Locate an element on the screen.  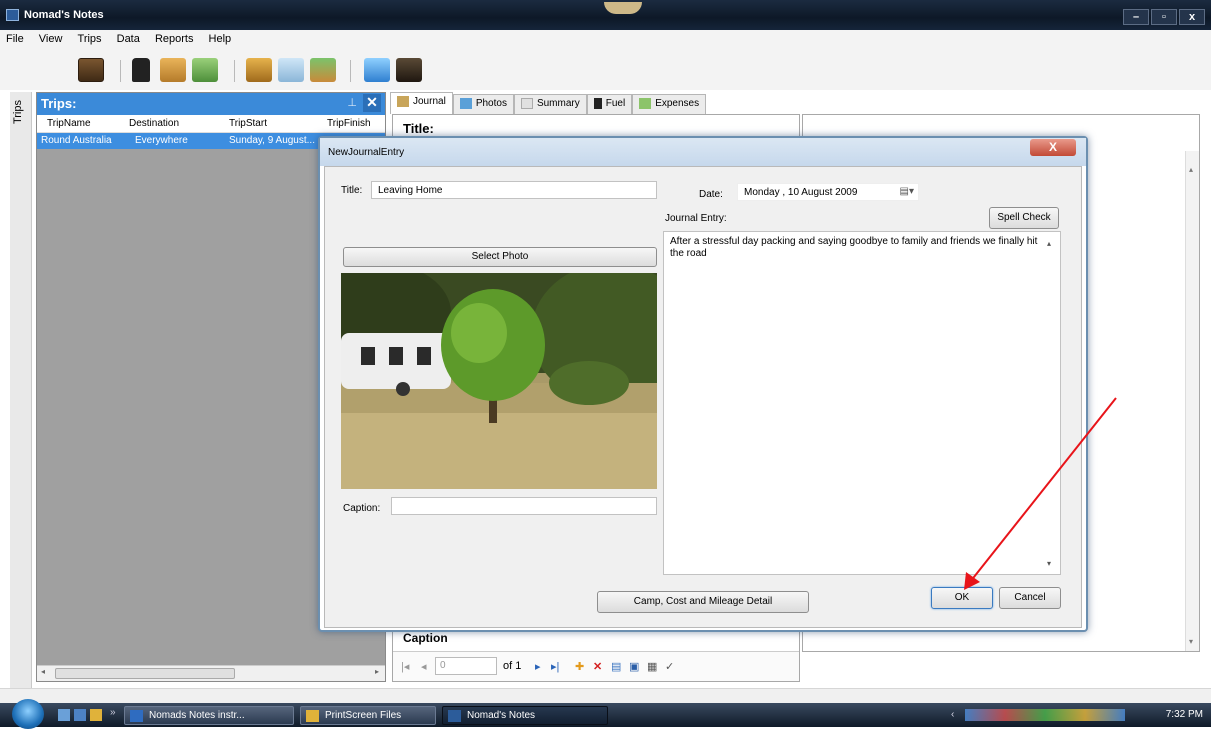
quicklaunch-desktop-icon is located at coordinates (64, 715).